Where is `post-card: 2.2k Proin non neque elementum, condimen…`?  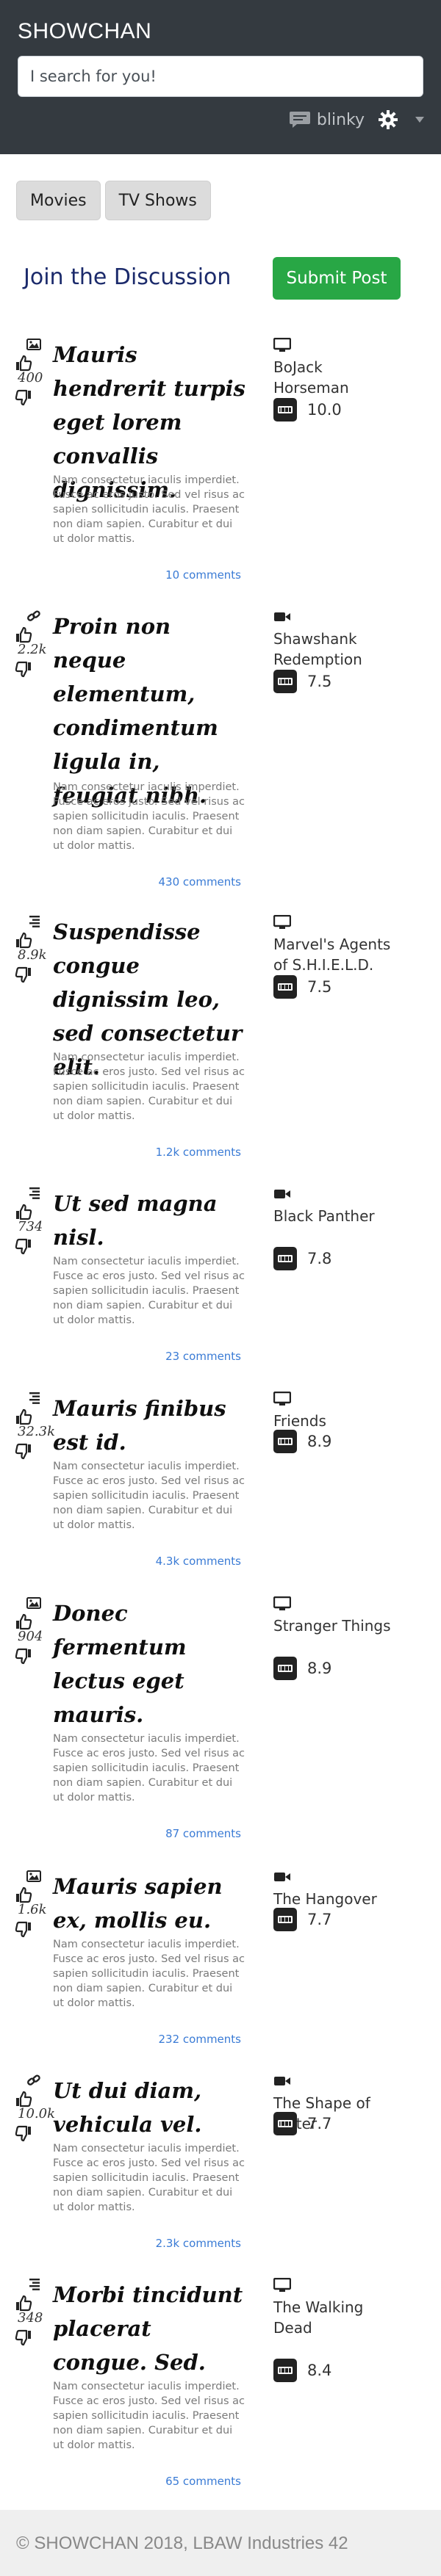 post-card: 2.2k Proin non neque elementum, condimen… is located at coordinates (220, 753).